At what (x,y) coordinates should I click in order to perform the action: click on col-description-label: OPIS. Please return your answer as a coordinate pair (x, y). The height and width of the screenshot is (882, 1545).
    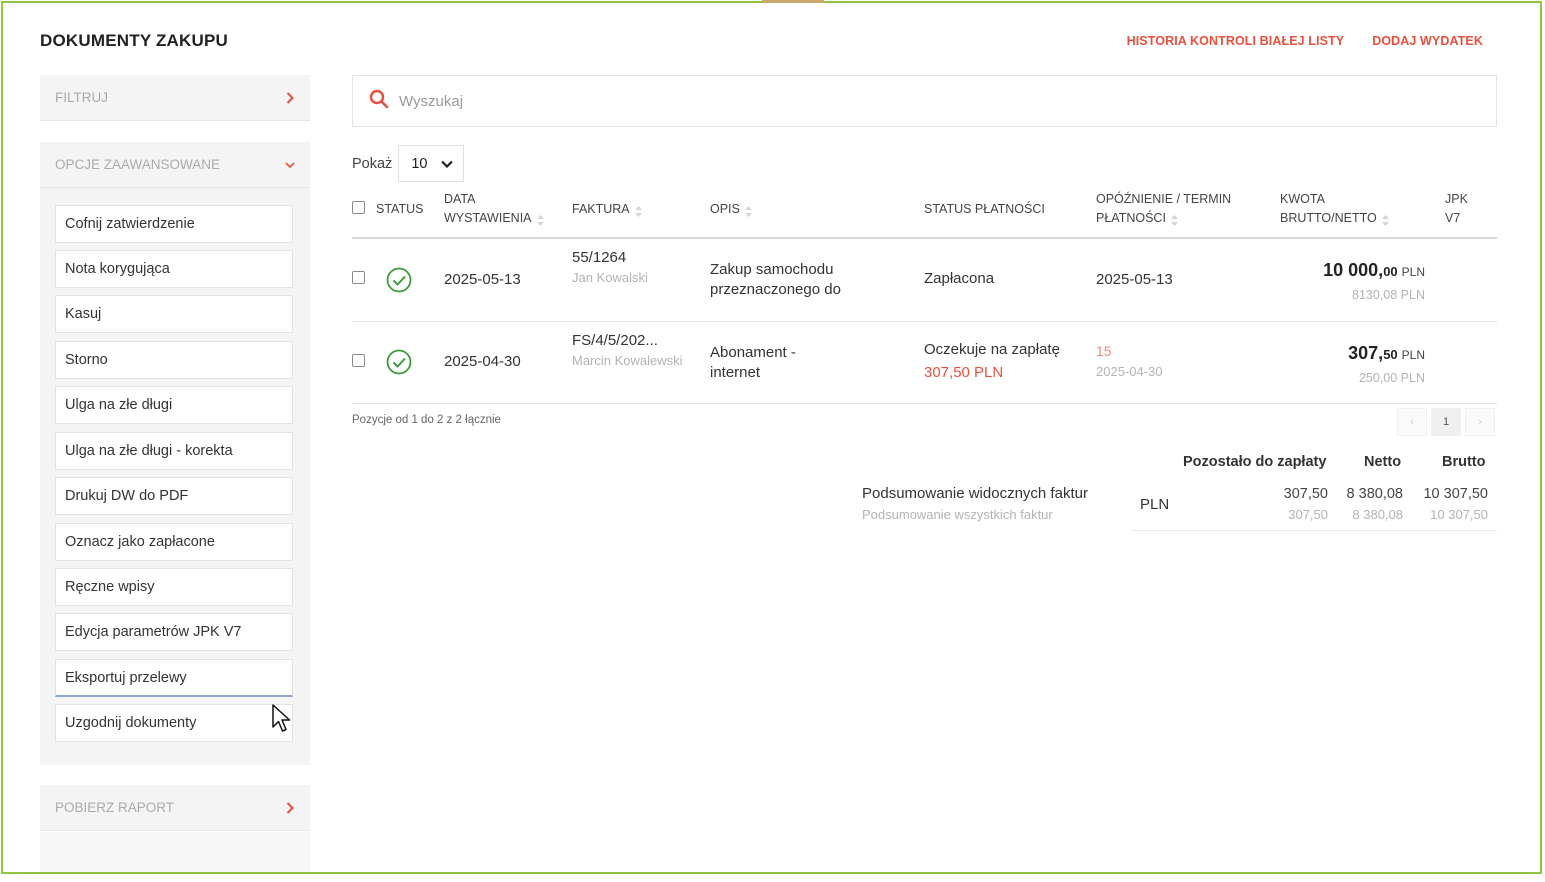
    Looking at the image, I should click on (725, 209).